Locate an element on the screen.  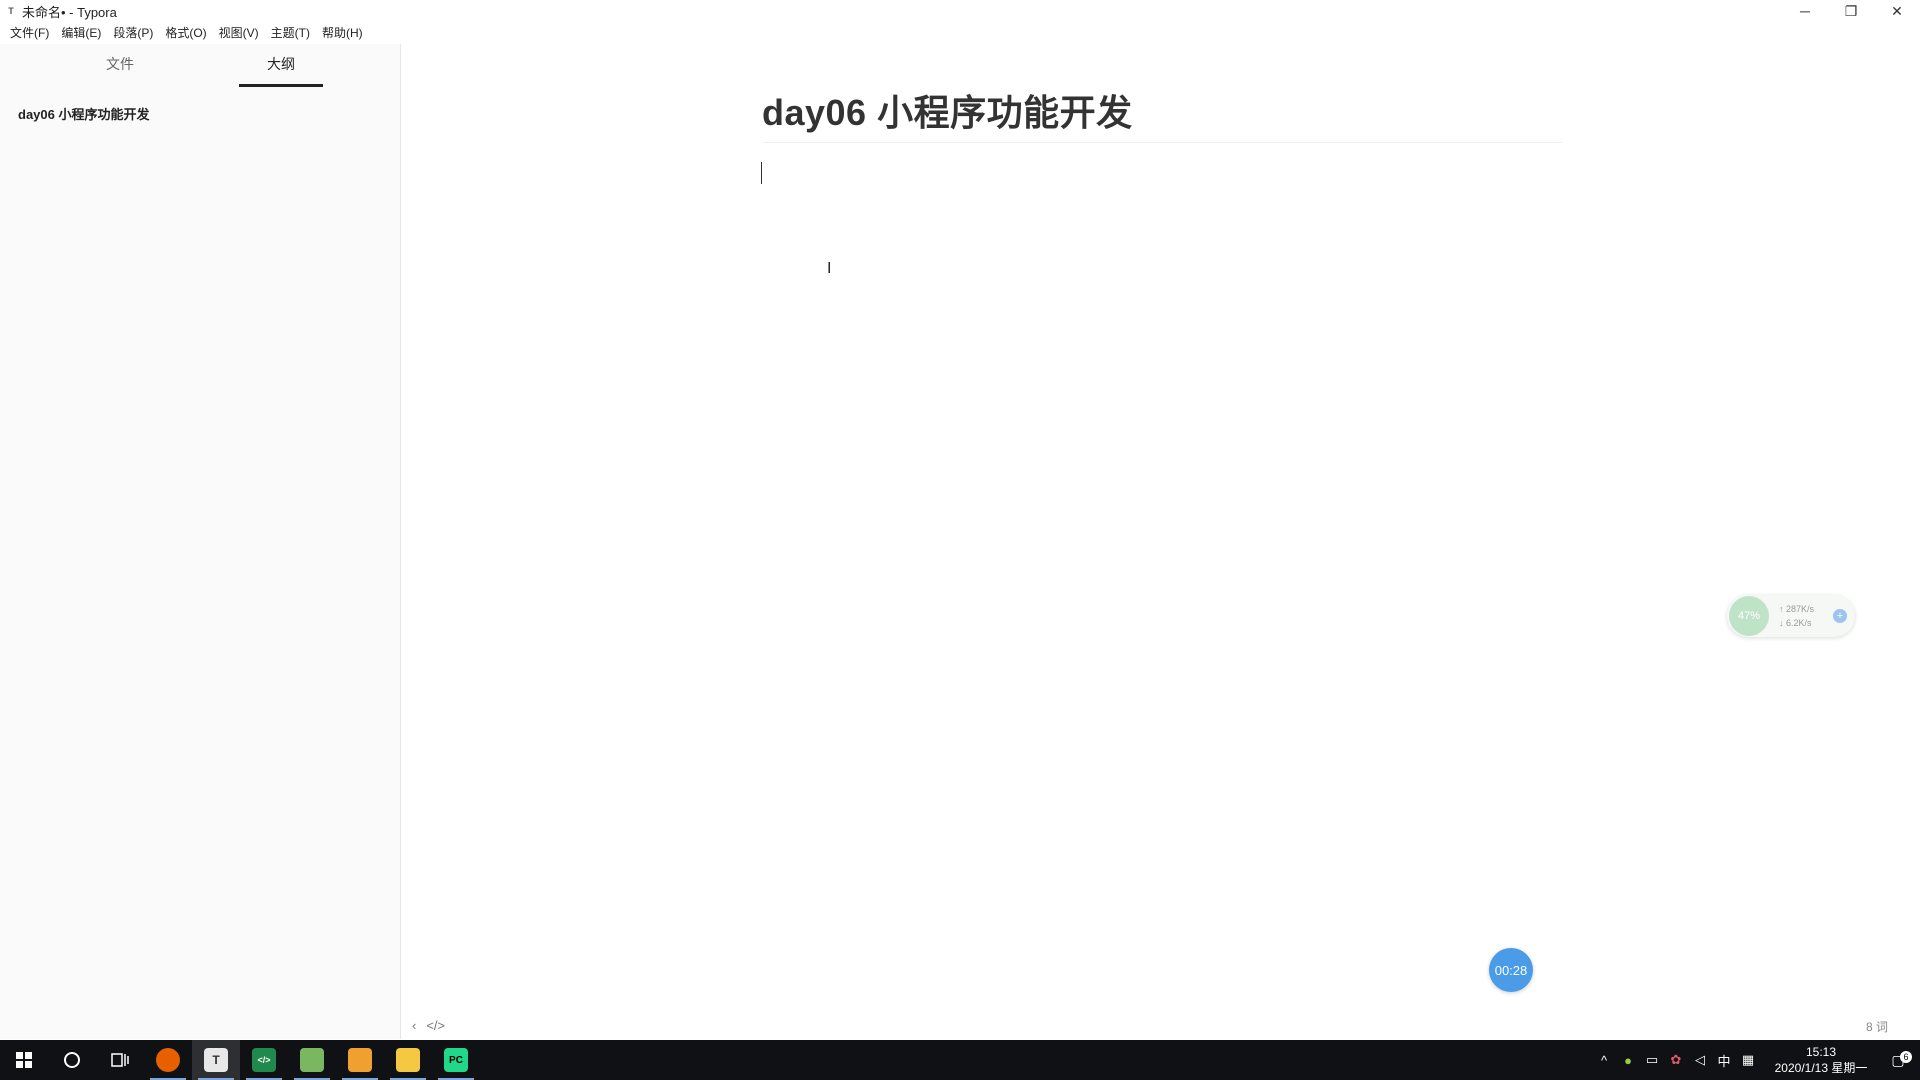
word-count: 8 词 is located at coordinates (1877, 1026).